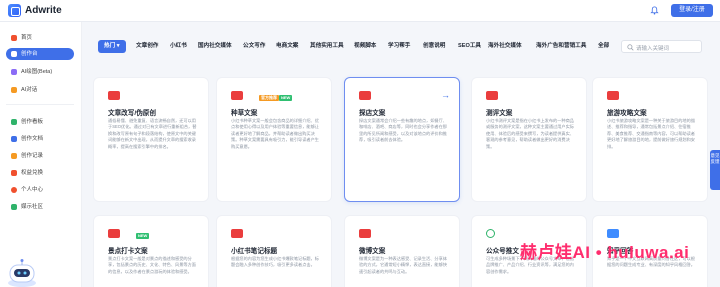  Describe the element at coordinates (287, 46) in the screenshot. I see `tab-ecommerce: 电商文案` at that location.